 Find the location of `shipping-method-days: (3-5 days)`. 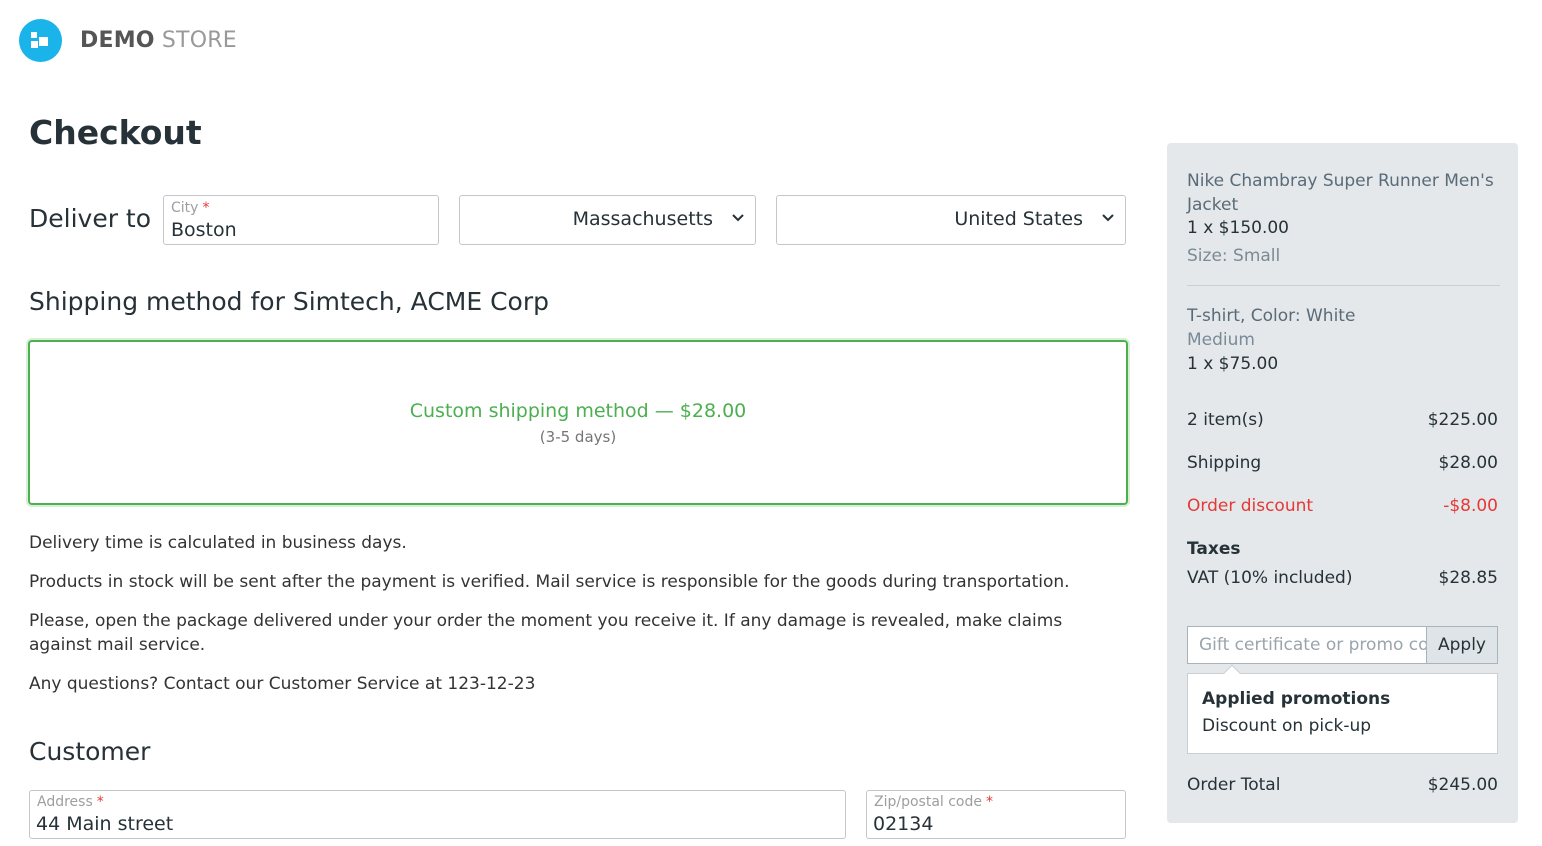

shipping-method-days: (3-5 days) is located at coordinates (578, 437).